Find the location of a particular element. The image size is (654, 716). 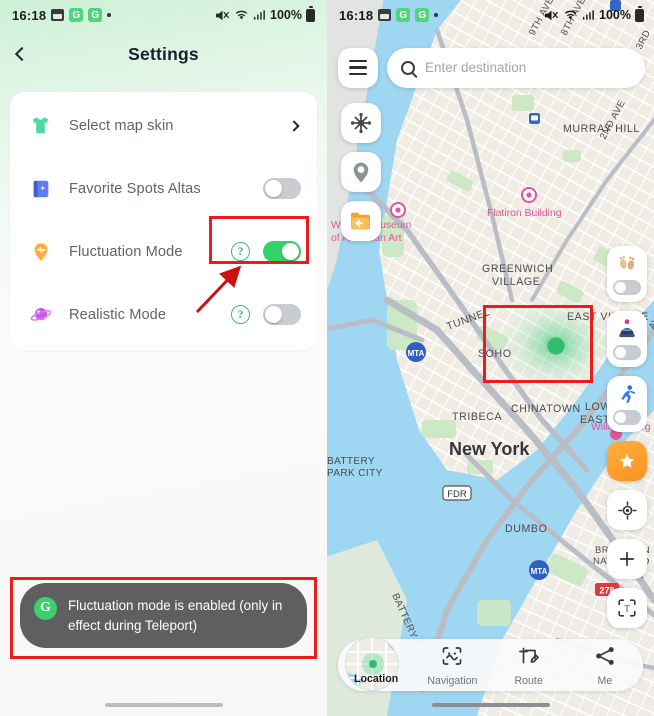

chevron-right-icon is located at coordinates (294, 125).